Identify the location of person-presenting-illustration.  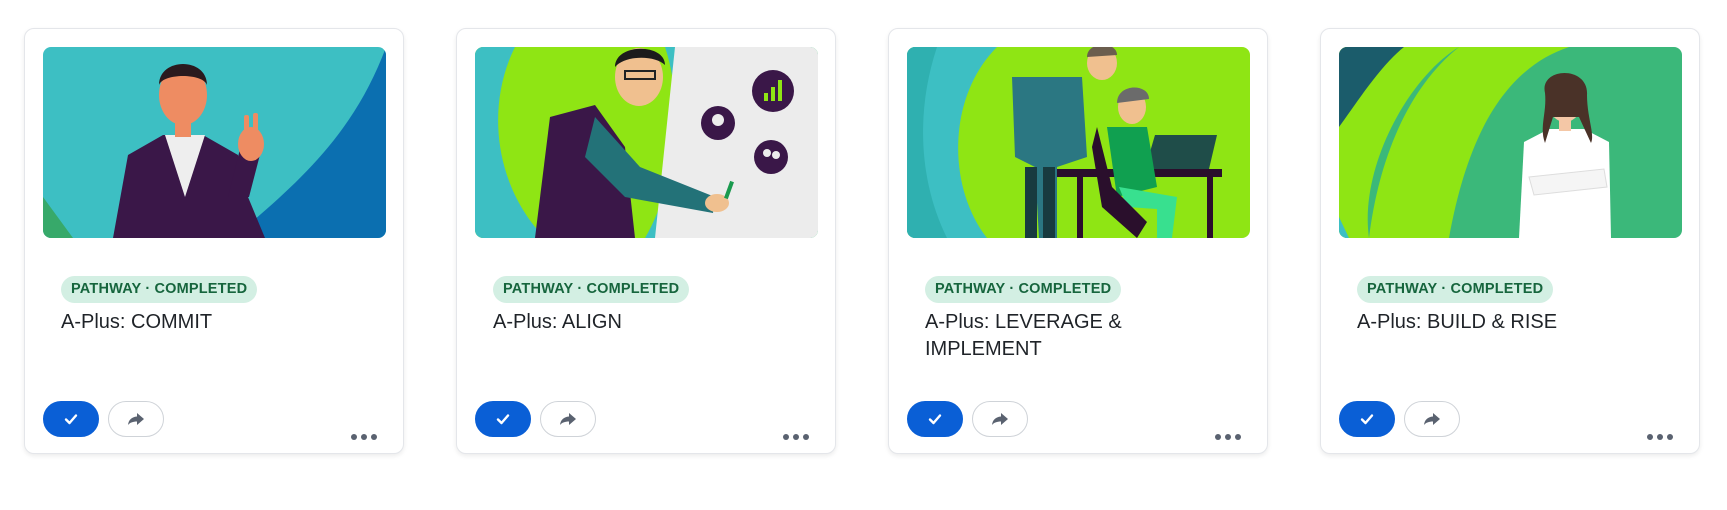
(646, 142).